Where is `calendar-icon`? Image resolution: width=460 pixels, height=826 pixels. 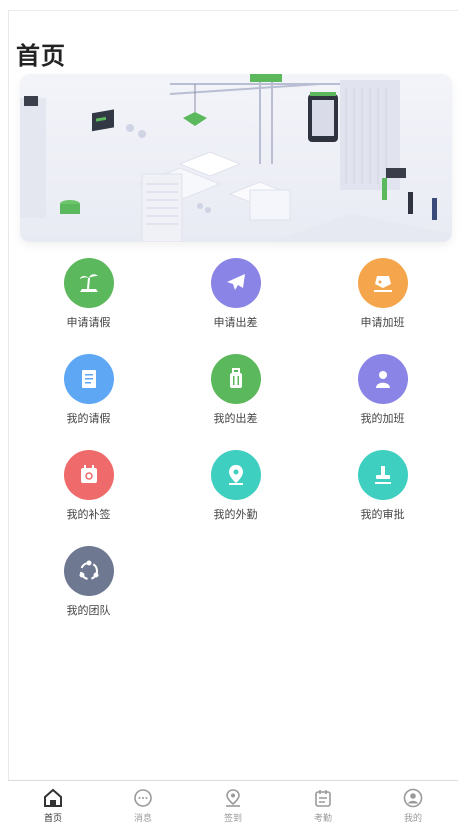
calendar-icon is located at coordinates (88, 475).